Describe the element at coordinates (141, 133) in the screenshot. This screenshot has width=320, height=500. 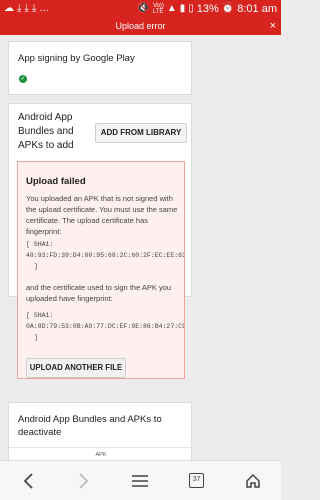
I see `add-from-library-button: ADD FROM LIBRARY` at that location.